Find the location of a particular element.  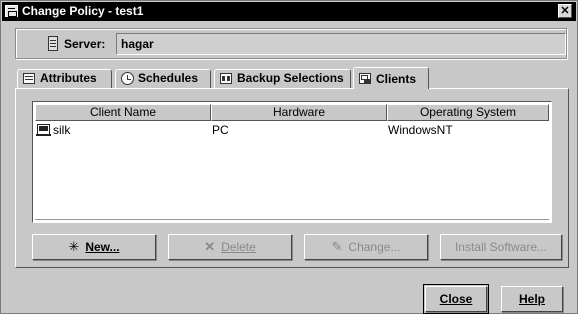

tab-backup-selections: Backup Selections is located at coordinates (282, 78).